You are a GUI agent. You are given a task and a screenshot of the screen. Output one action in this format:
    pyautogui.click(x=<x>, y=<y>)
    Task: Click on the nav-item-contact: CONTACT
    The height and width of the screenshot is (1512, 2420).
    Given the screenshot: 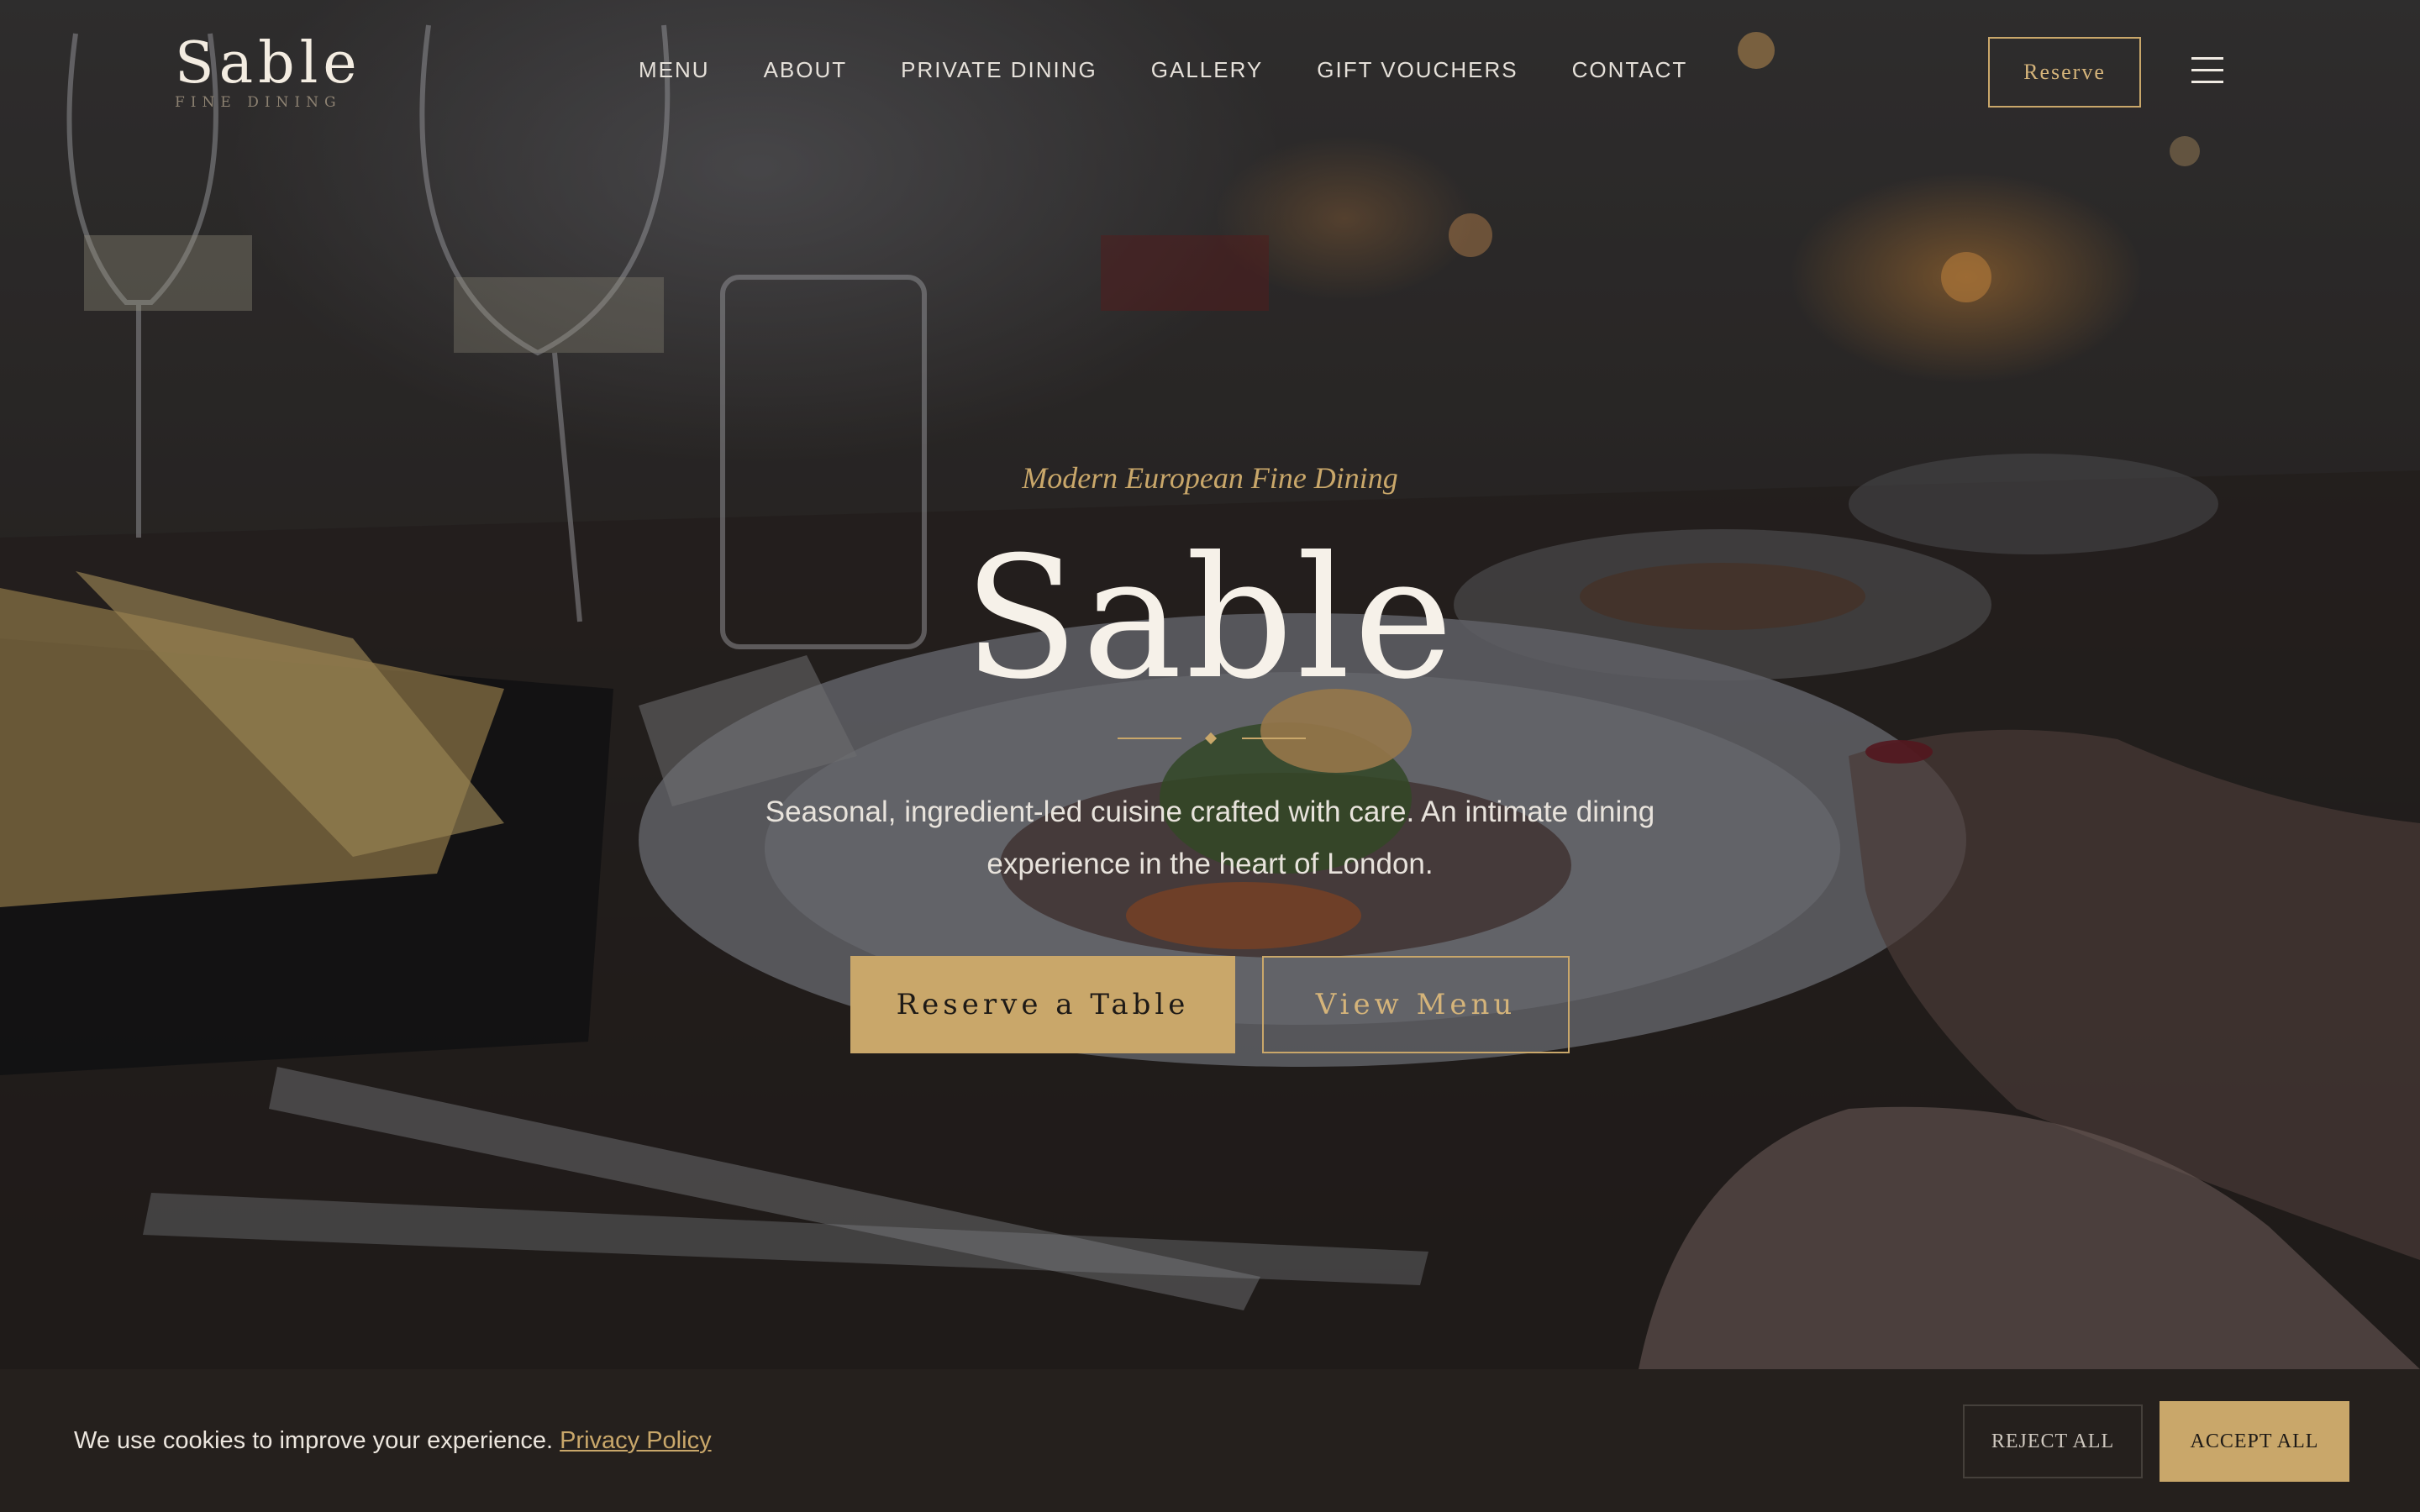 What is the action you would take?
    pyautogui.click(x=1630, y=70)
    